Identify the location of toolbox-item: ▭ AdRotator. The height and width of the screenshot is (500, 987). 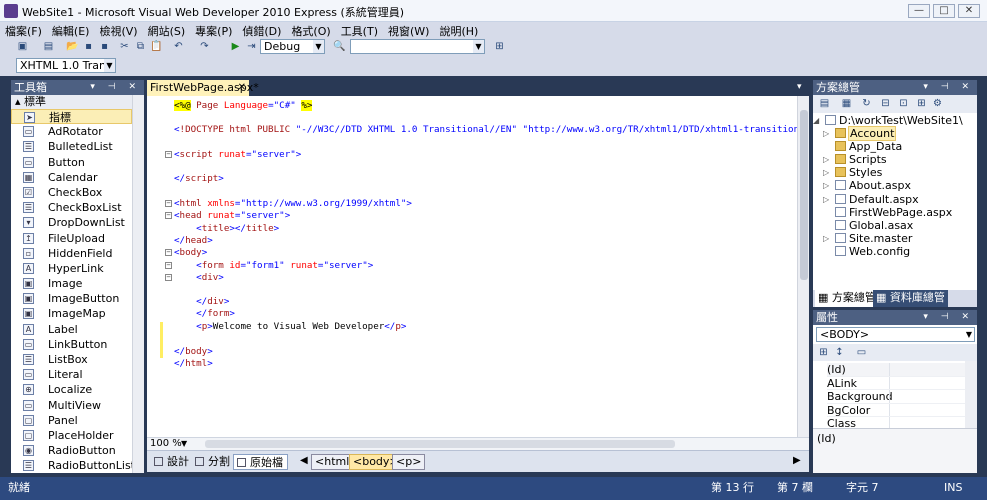
(71, 131).